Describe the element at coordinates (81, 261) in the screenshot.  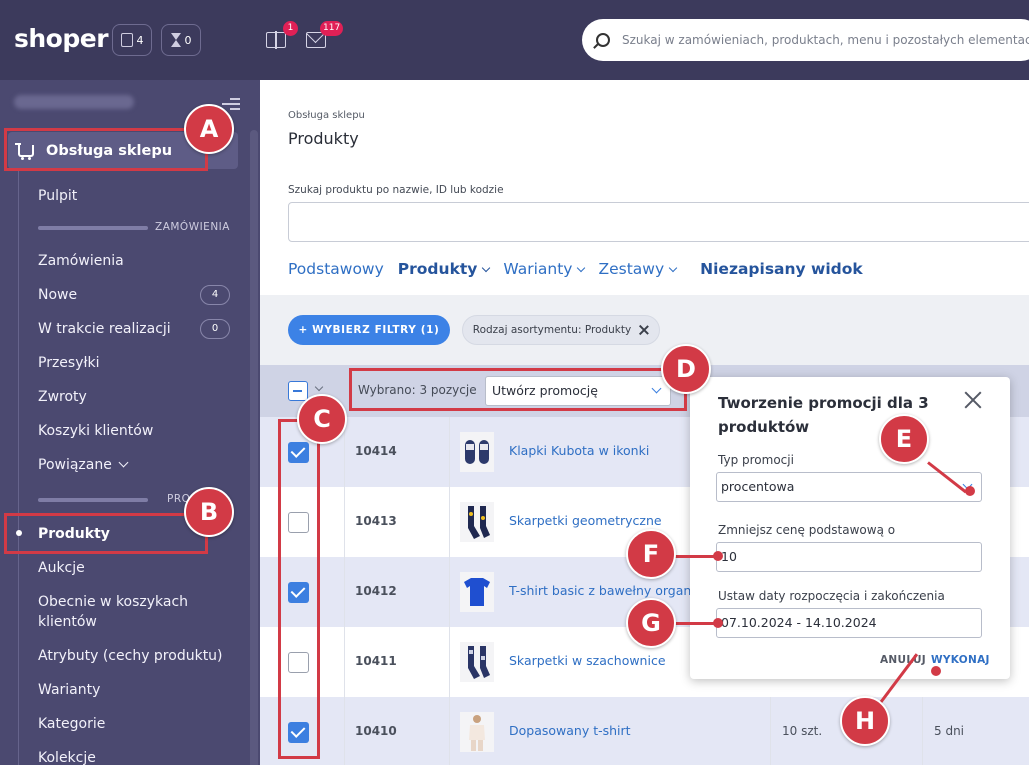
I see `sidebar-item-orders: Zamówienia` at that location.